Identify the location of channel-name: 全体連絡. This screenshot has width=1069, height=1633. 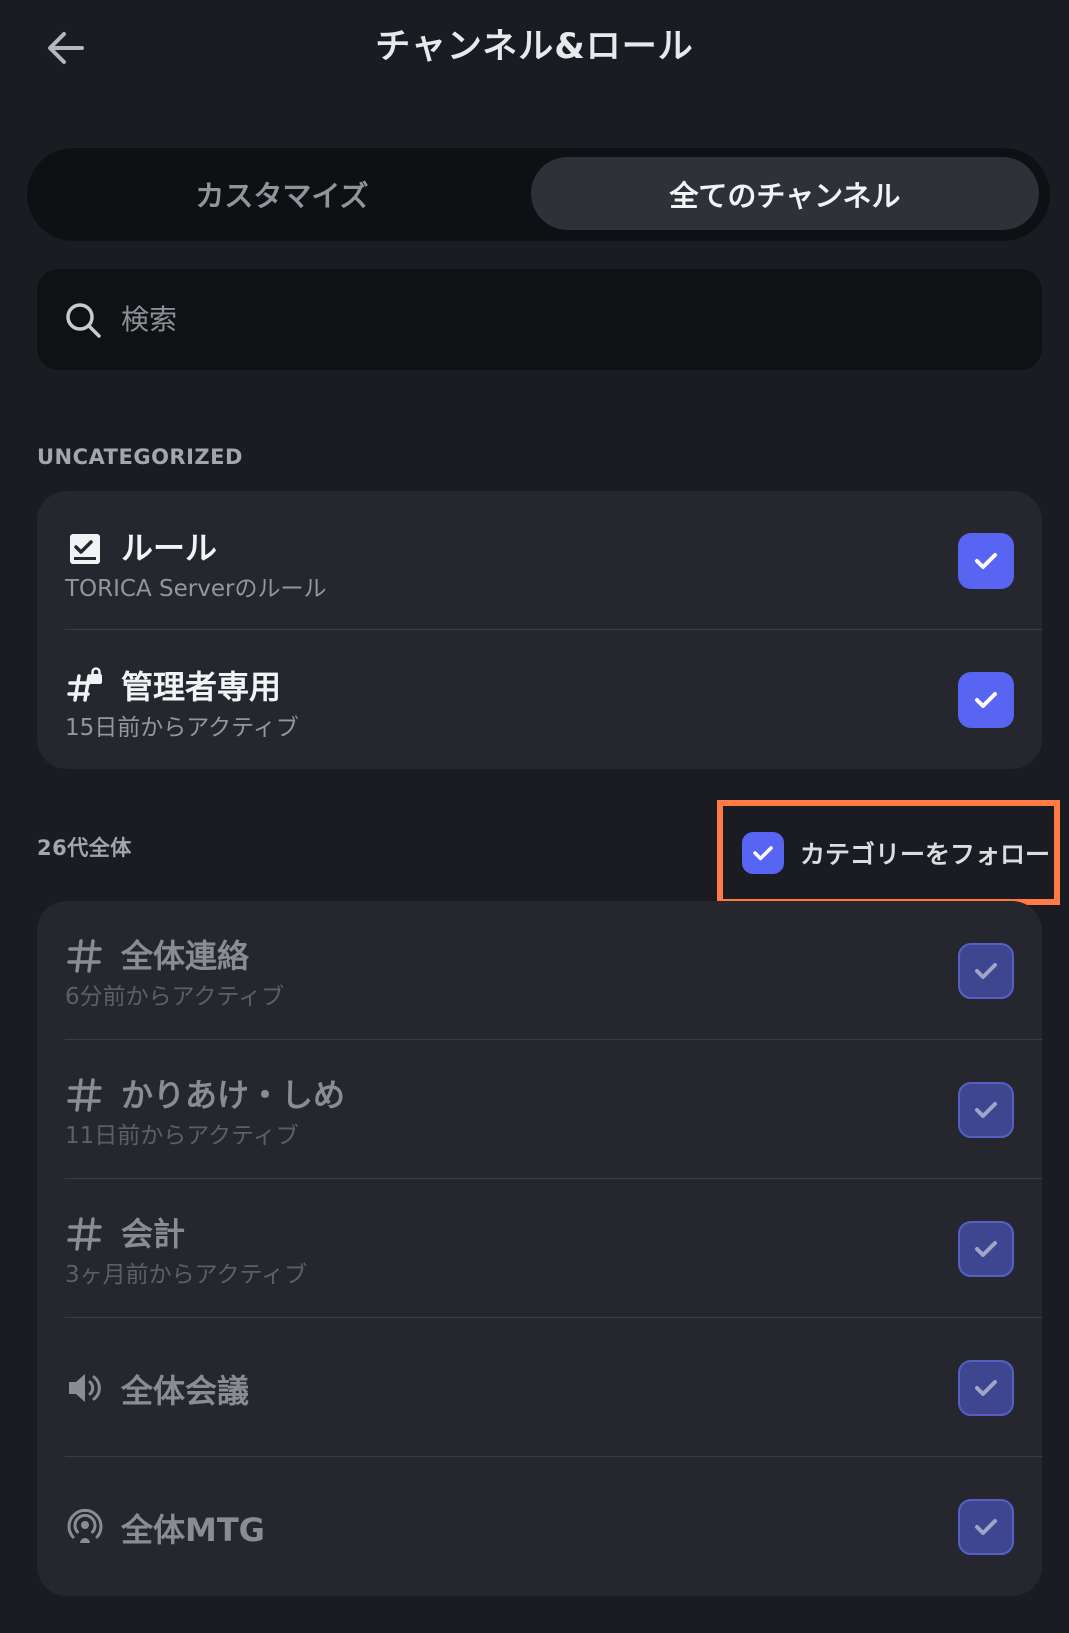
(185, 956).